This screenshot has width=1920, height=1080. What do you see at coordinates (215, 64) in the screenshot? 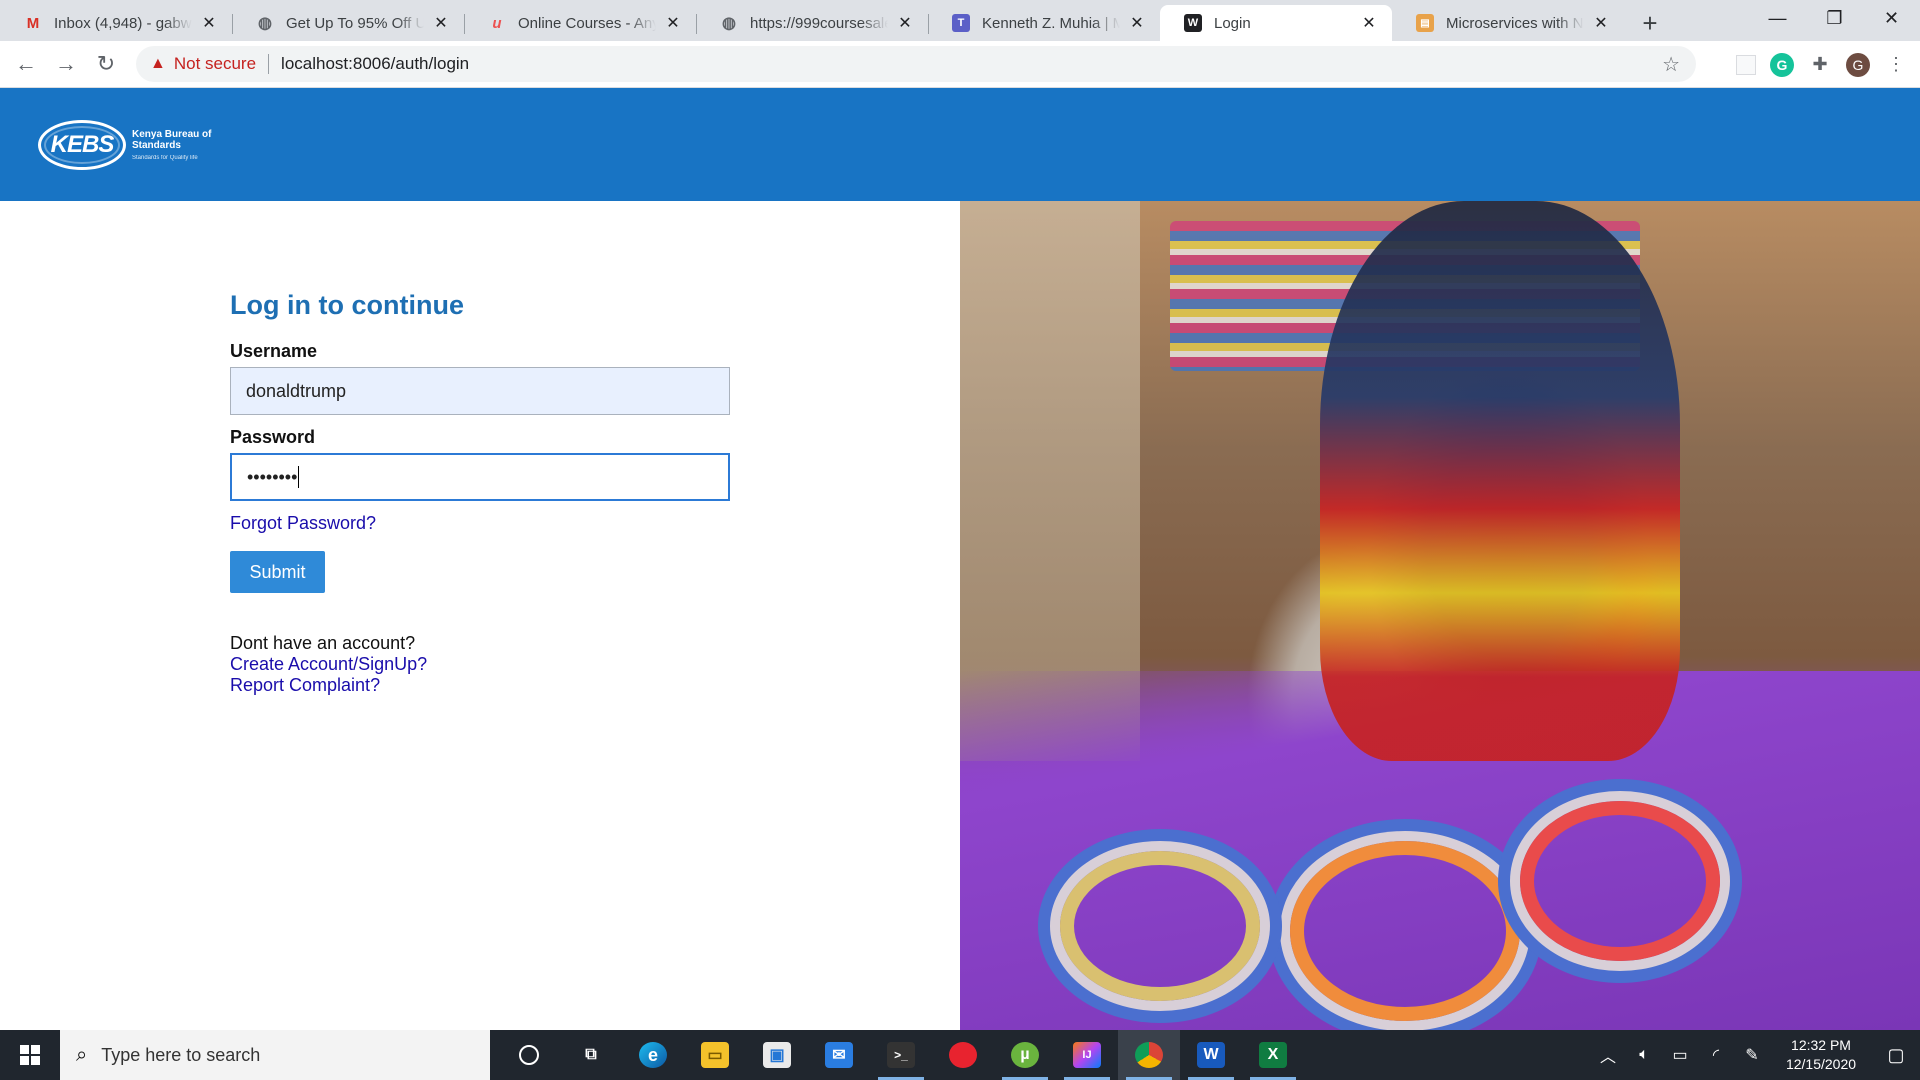
I see `security-indicator: Not secure` at bounding box center [215, 64].